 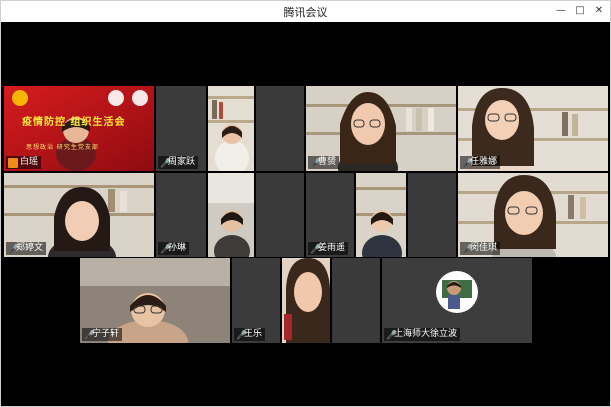 I want to click on video-tile-zhoujiayue: 🎤 周家跃, so click(x=181, y=128).